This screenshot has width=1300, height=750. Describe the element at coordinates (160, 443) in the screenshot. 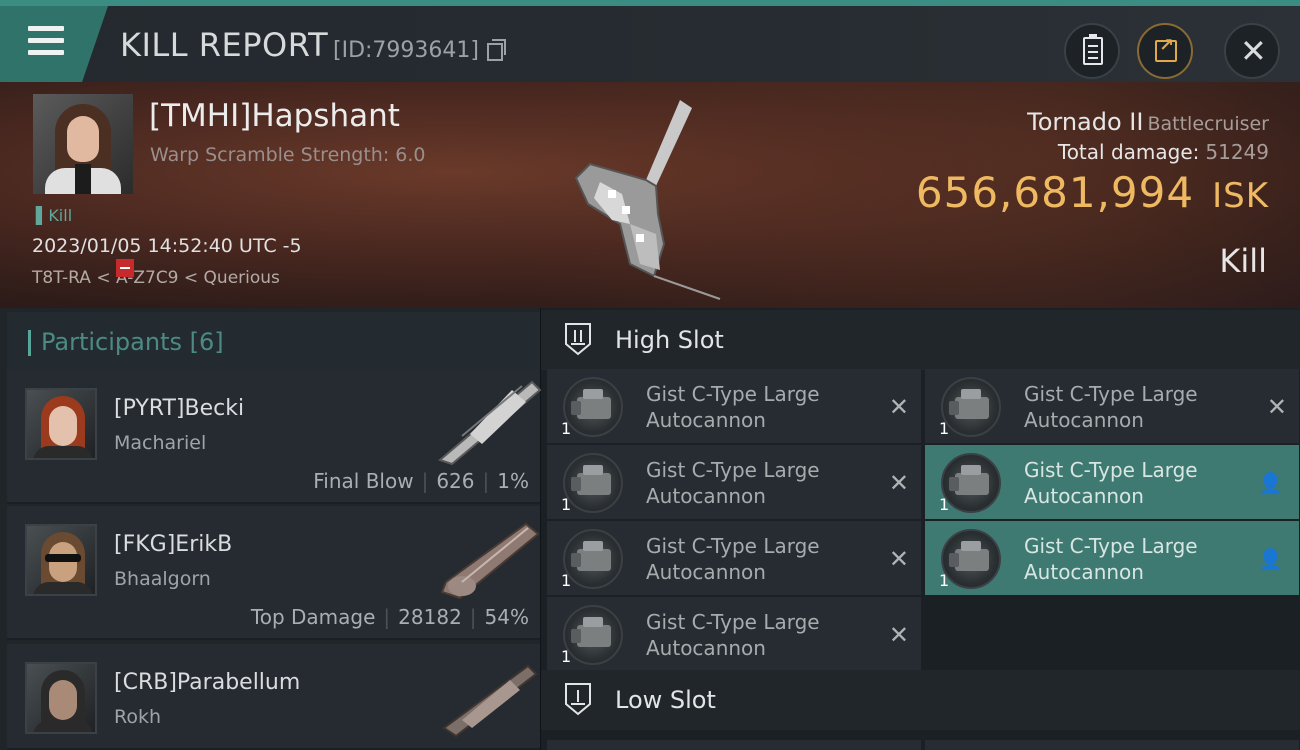

I see `participant-ship: Machariel` at that location.